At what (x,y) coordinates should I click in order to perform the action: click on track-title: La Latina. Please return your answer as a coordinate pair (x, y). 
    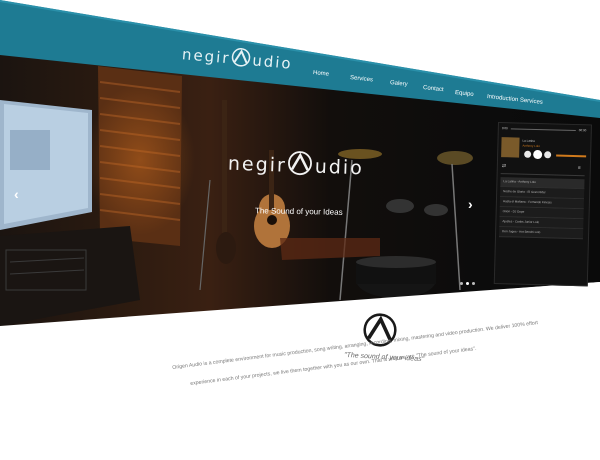
    Looking at the image, I should click on (528, 140).